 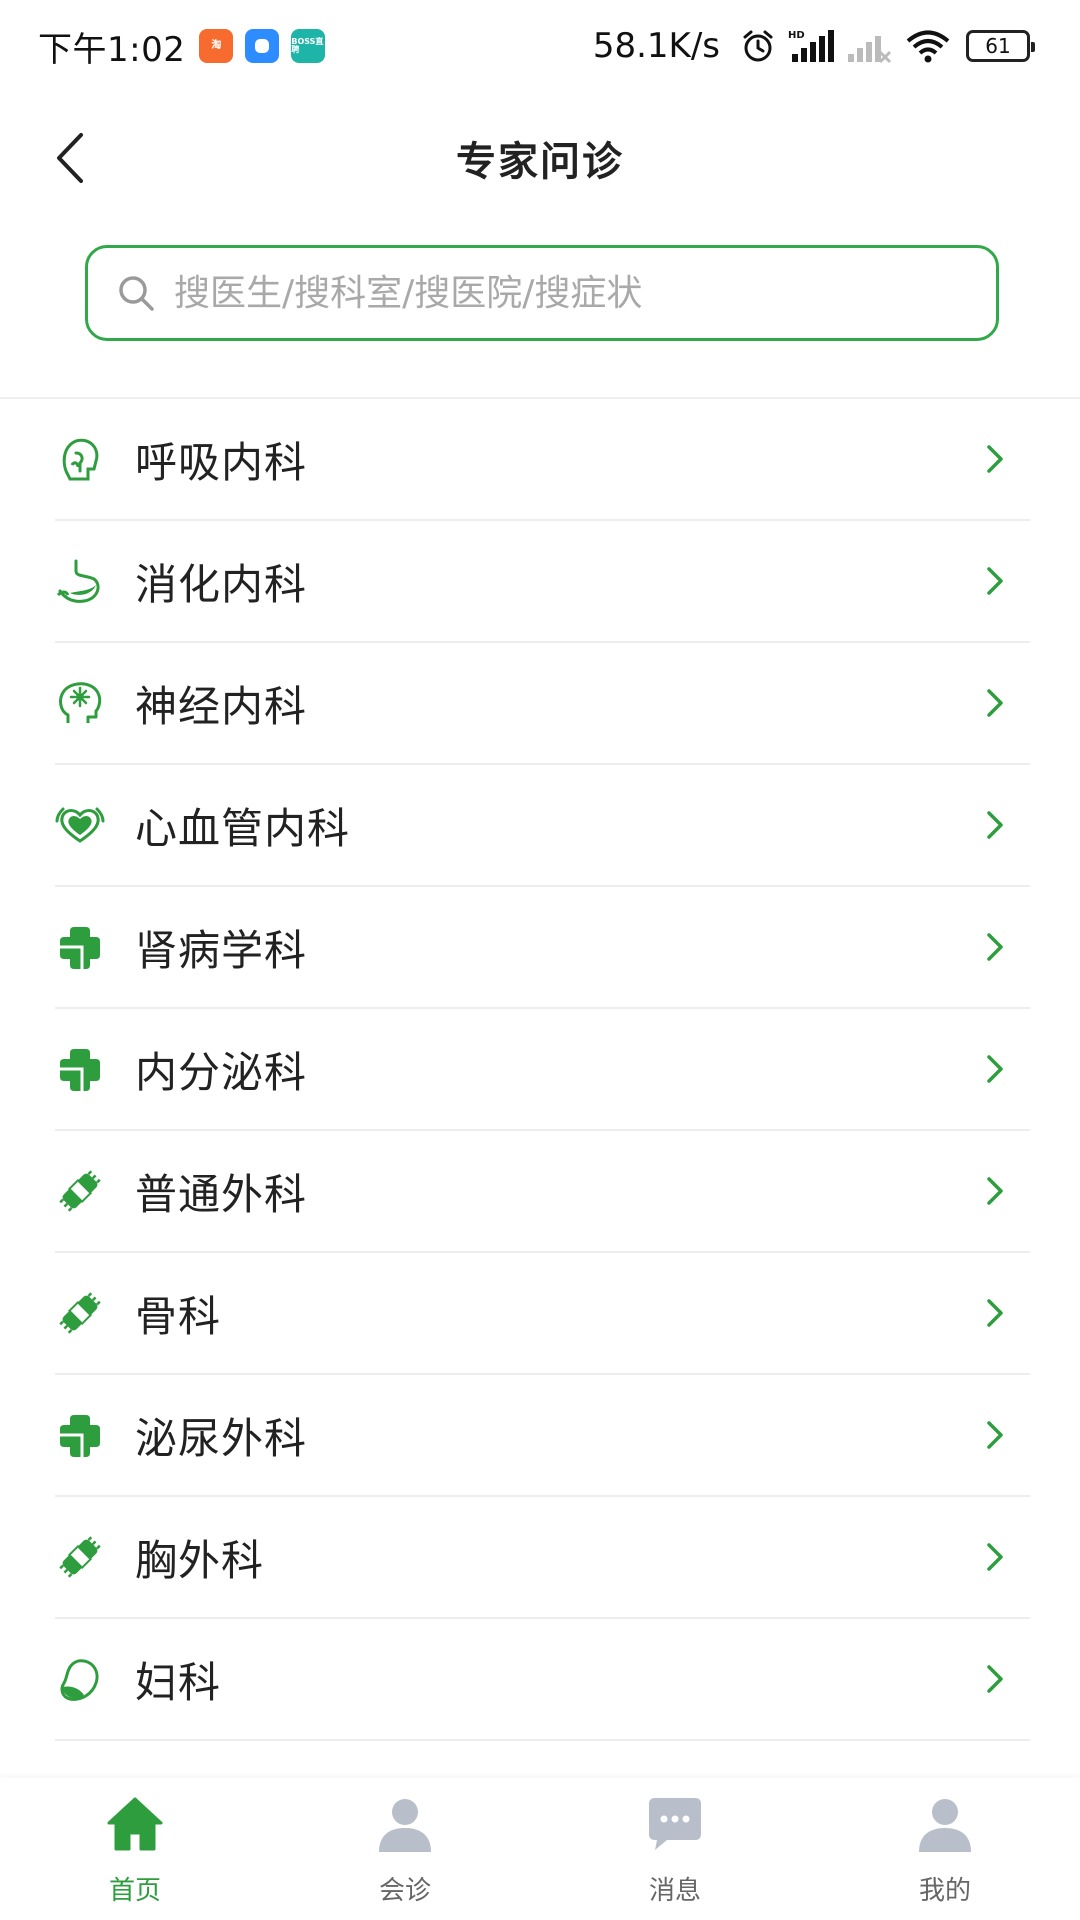 What do you see at coordinates (674, 1891) in the screenshot?
I see `nav-label: 消息` at bounding box center [674, 1891].